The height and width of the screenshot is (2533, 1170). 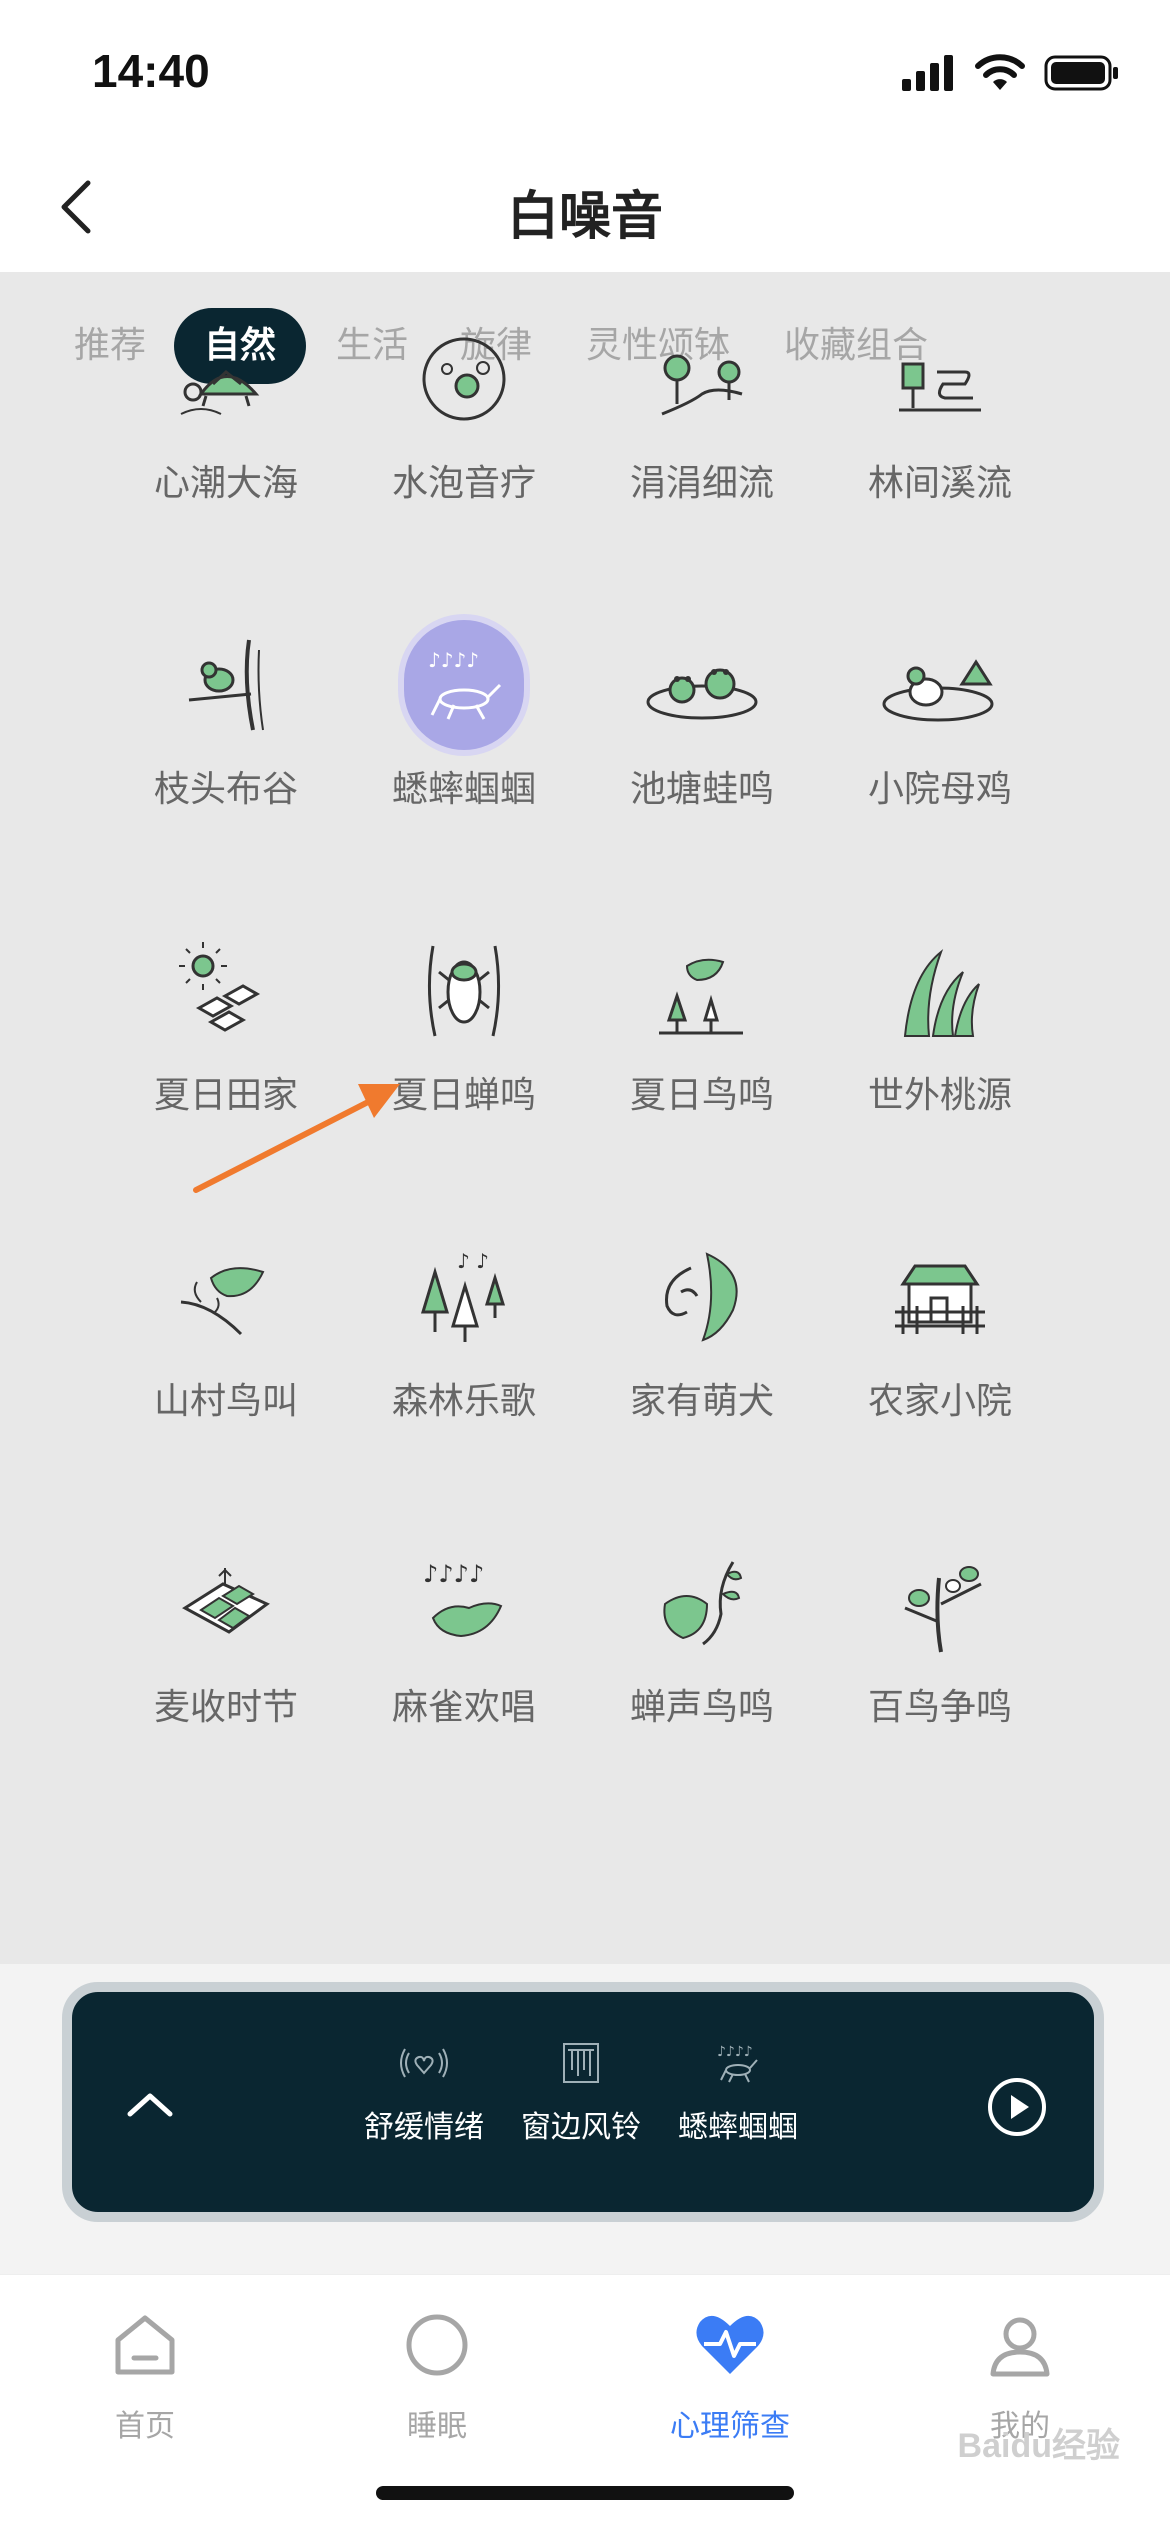 I want to click on sound-label: 麻雀欢唱, so click(x=463, y=1707).